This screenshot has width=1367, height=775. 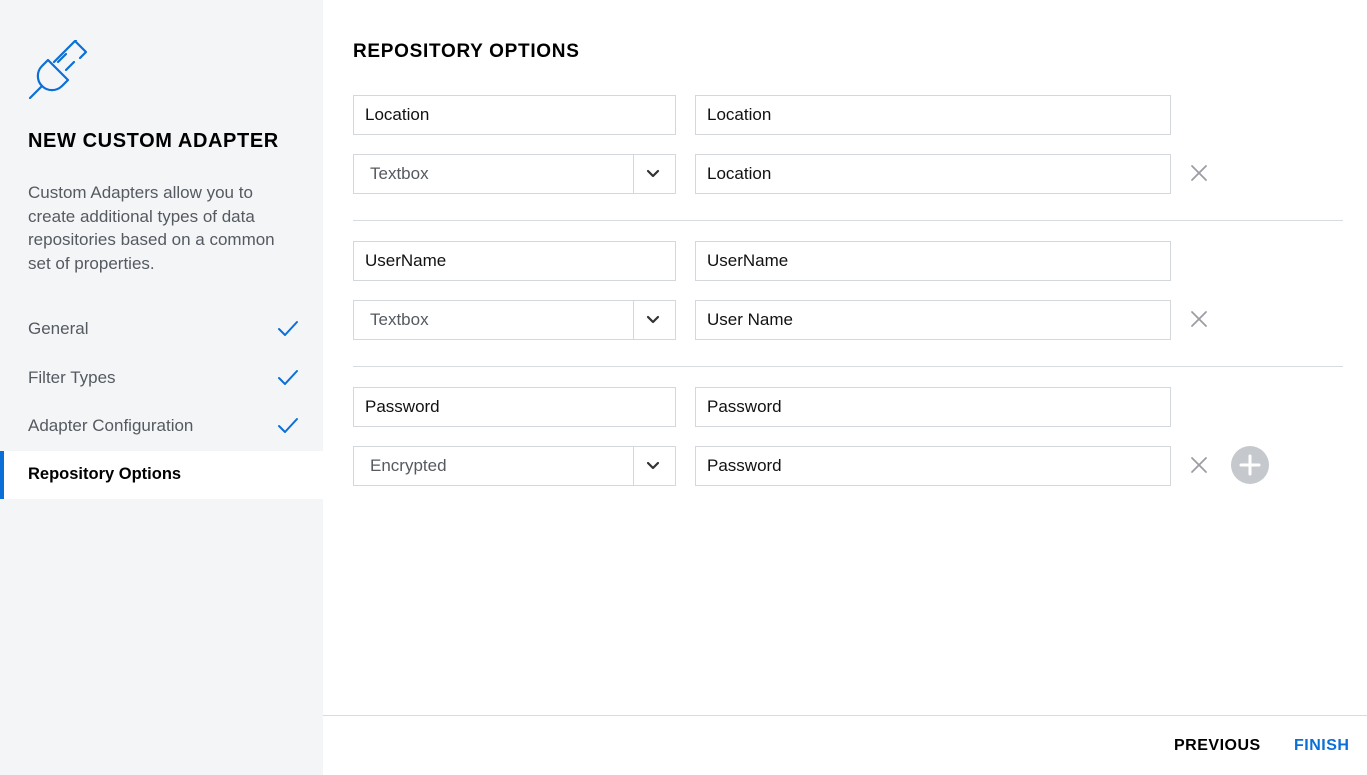 I want to click on option-display-name-input: User Name, so click(x=933, y=320).